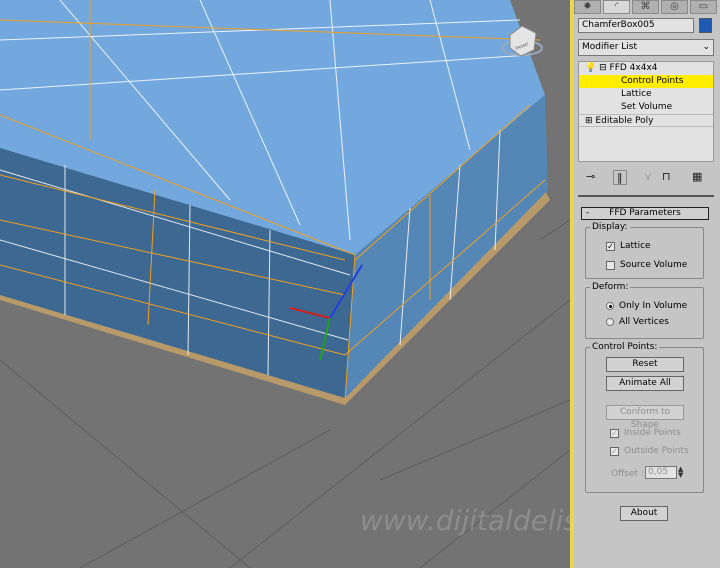  What do you see at coordinates (636, 25) in the screenshot?
I see `object-name-input: ChamferBox005` at bounding box center [636, 25].